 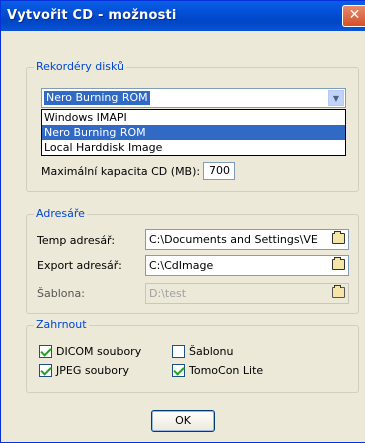 What do you see at coordinates (193, 98) in the screenshot?
I see `recorder-select: Nero Burning ROM ▼` at bounding box center [193, 98].